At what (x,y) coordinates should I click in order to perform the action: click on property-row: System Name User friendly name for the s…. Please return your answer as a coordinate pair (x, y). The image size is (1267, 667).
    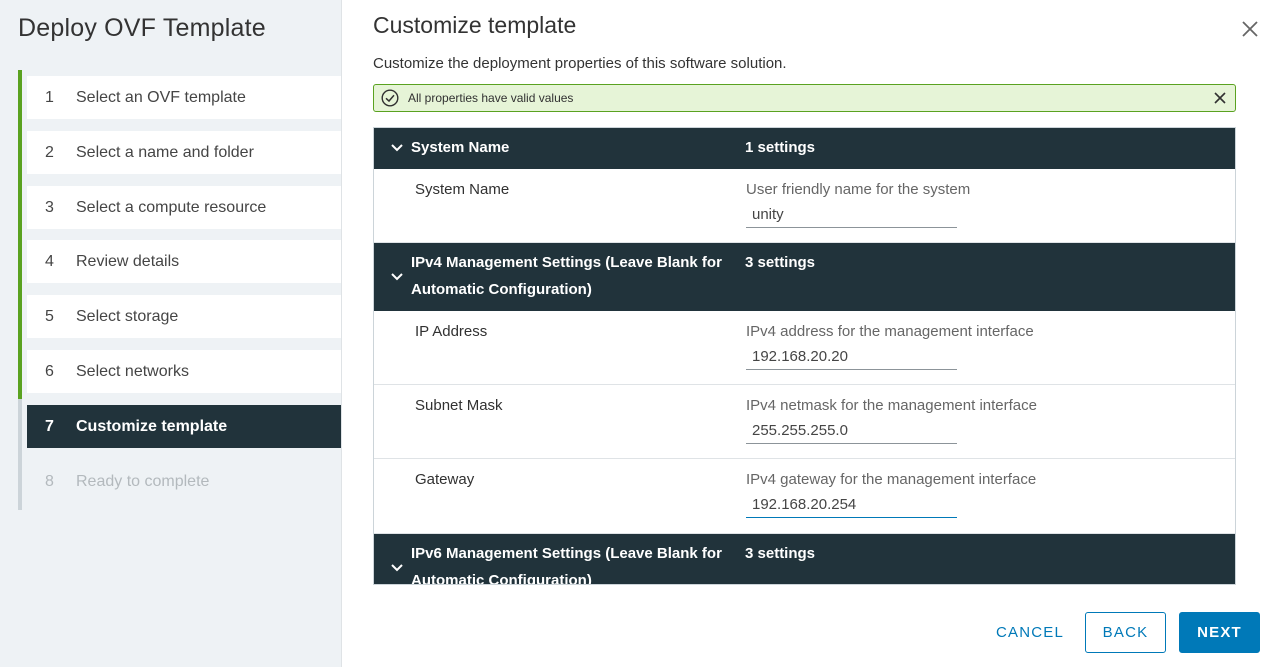
    Looking at the image, I should click on (804, 206).